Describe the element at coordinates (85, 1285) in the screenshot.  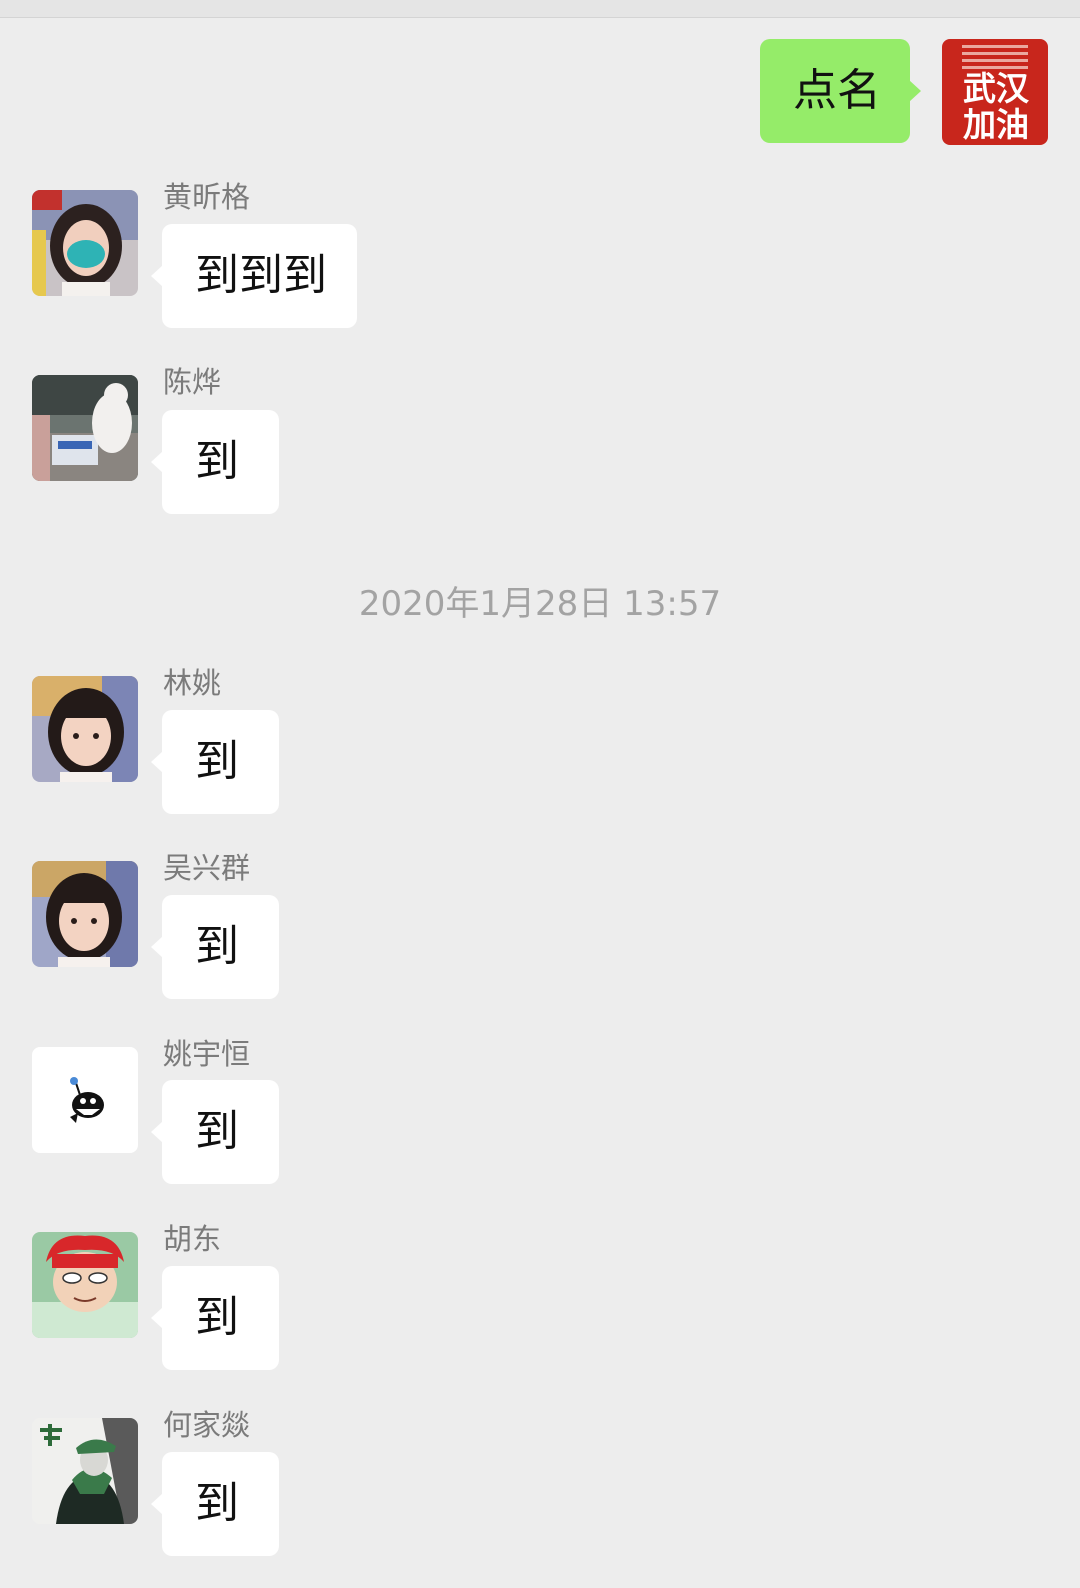
I see `avatar-hu-dong` at that location.